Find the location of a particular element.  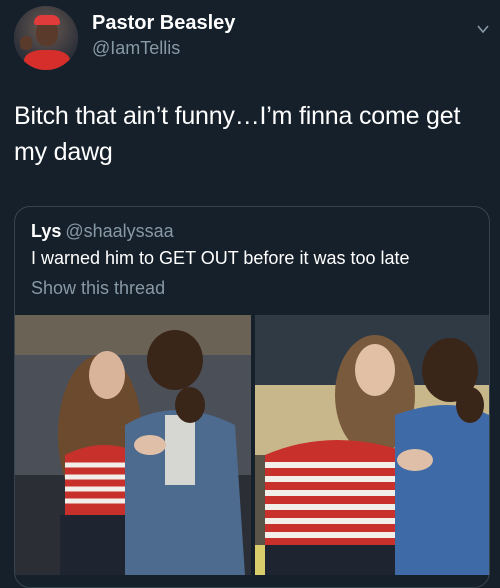

author-avatar is located at coordinates (46, 38).